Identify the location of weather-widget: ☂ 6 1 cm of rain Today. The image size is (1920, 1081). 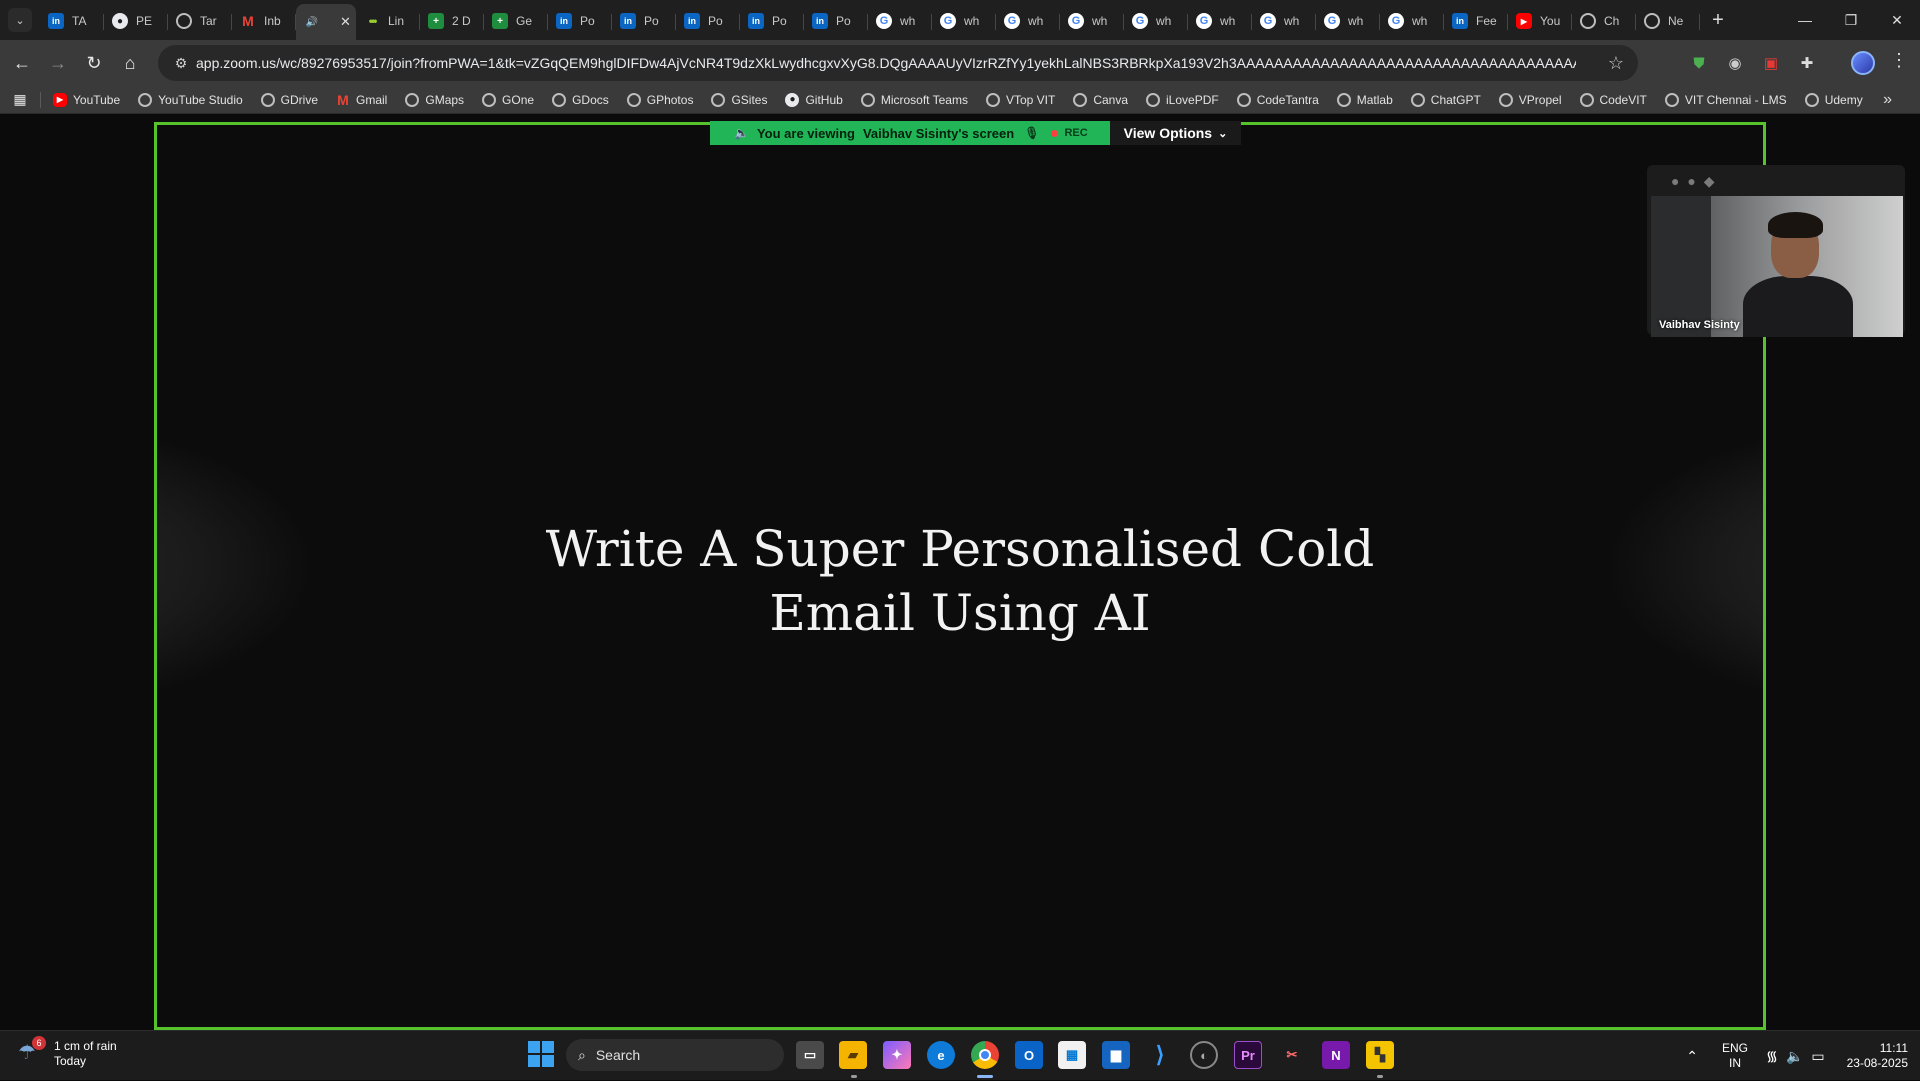
(67, 1052).